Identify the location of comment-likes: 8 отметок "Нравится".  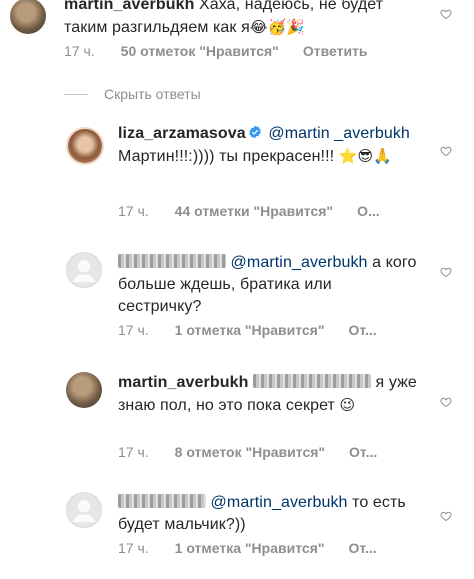
(250, 452).